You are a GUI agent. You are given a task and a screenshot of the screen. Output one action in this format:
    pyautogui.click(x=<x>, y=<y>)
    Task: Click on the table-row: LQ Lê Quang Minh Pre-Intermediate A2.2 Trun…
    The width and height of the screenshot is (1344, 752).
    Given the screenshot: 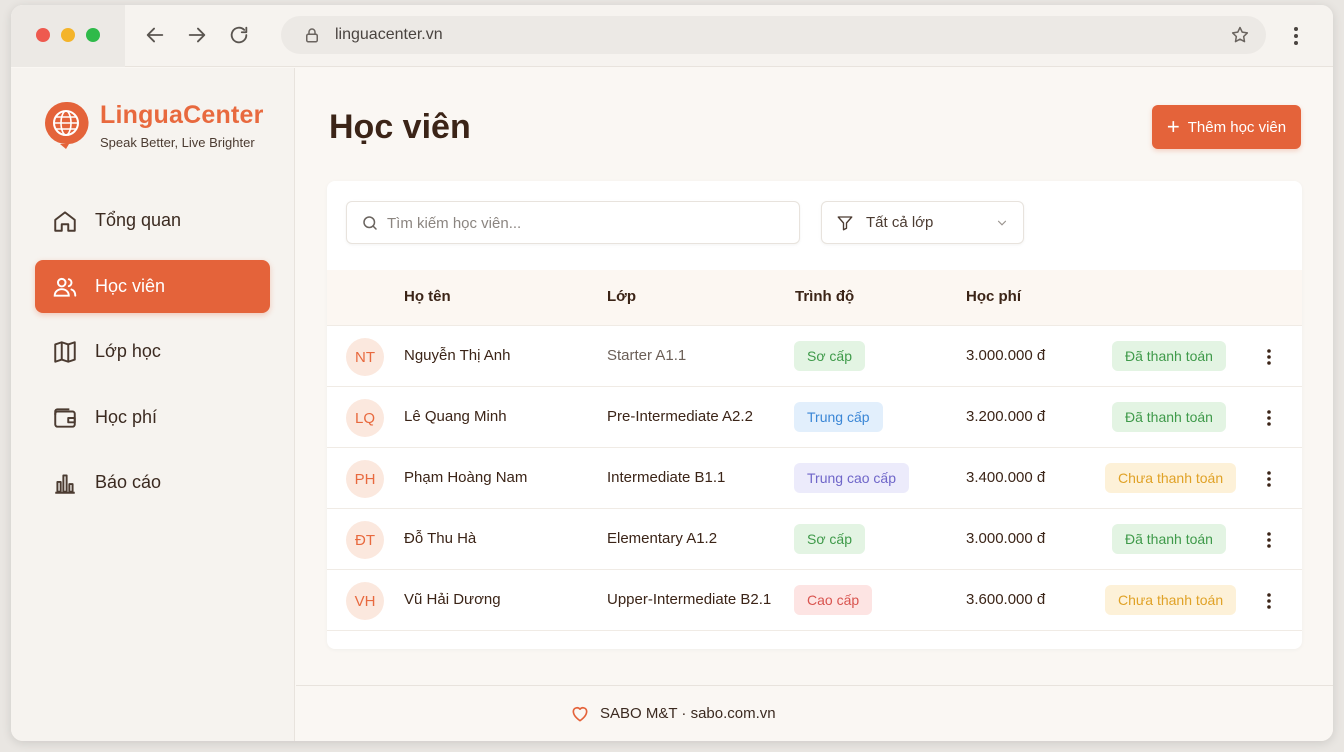 What is the action you would take?
    pyautogui.click(x=814, y=417)
    